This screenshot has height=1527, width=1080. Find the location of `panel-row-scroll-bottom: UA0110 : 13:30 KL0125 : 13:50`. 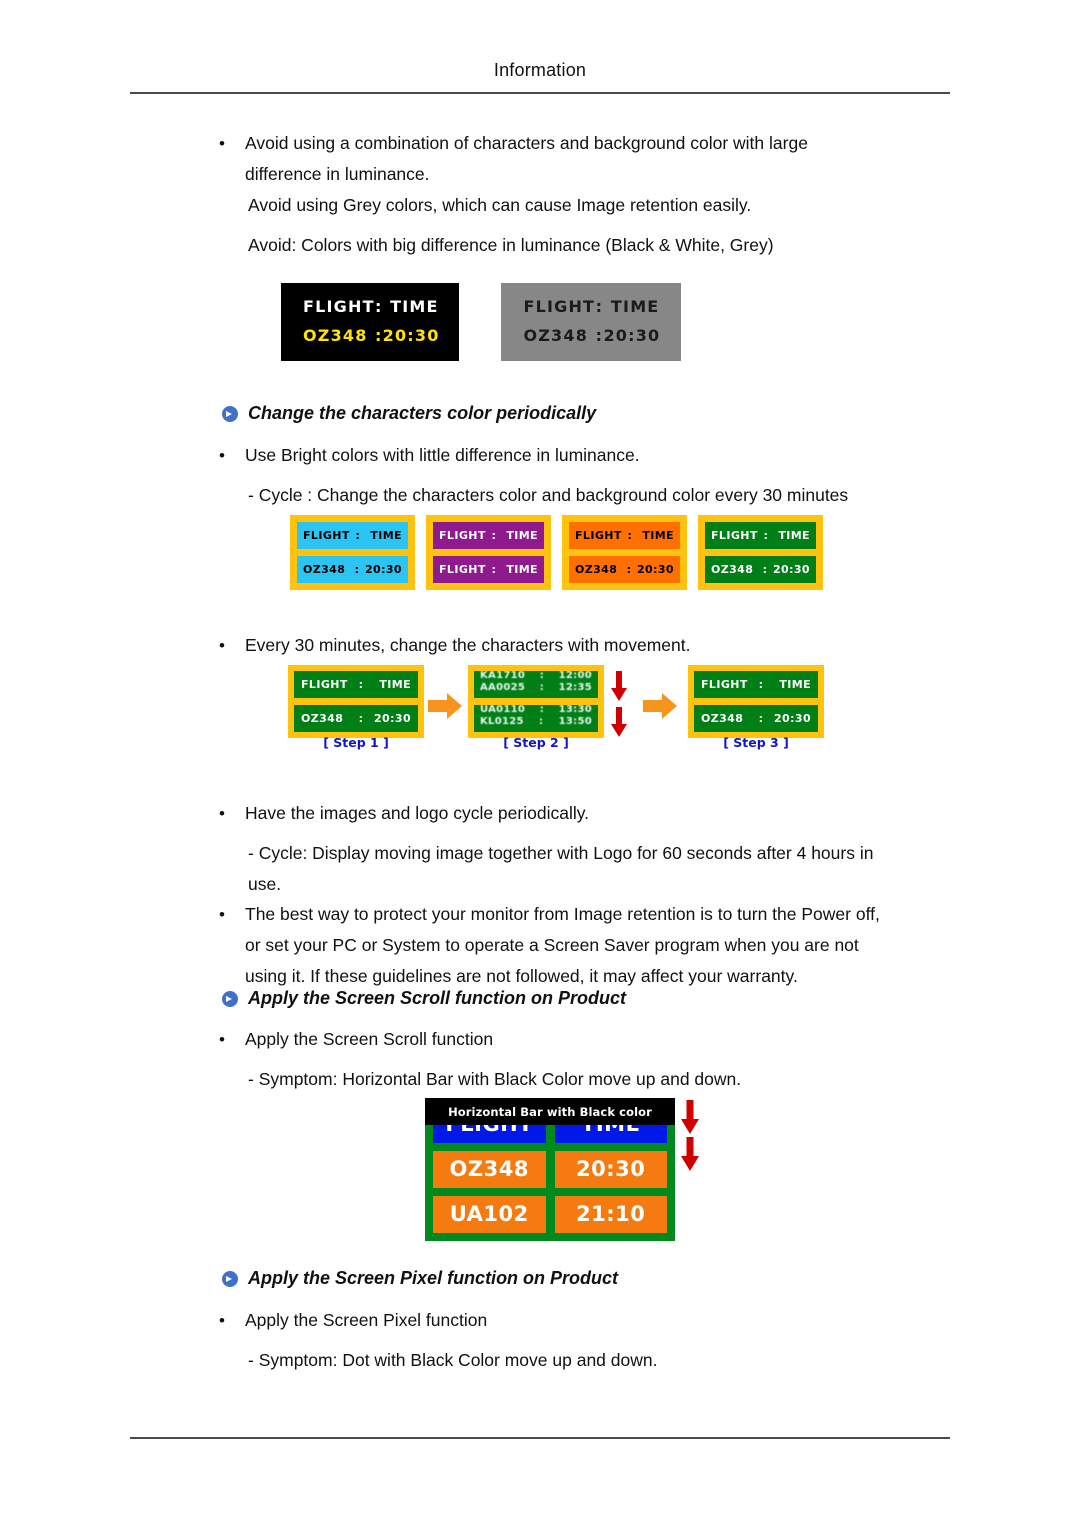

panel-row-scroll-bottom: UA0110 : 13:30 KL0125 : 13:50 is located at coordinates (536, 718).